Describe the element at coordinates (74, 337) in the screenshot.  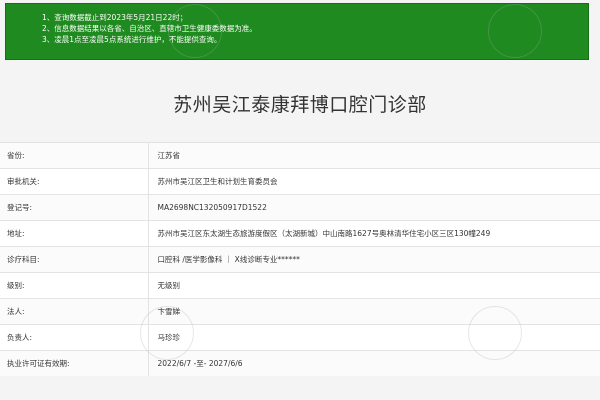
I see `row-label-person-in-charge: 负责人:` at that location.